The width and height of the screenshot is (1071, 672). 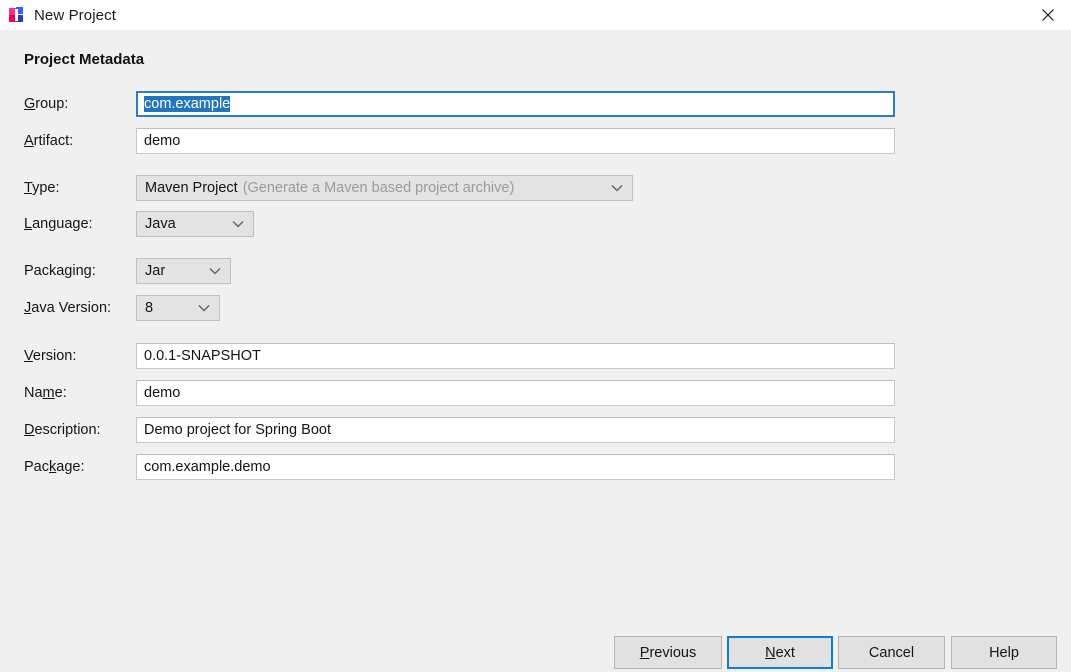 What do you see at coordinates (515, 393) in the screenshot?
I see `name-input: demo` at bounding box center [515, 393].